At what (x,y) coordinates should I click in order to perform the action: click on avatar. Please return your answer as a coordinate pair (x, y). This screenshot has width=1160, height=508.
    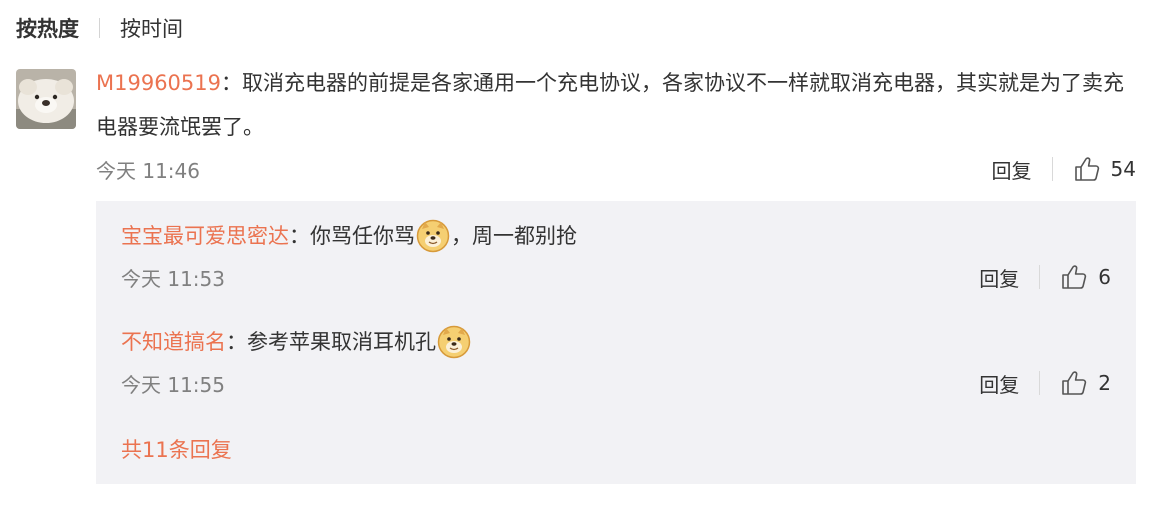
    Looking at the image, I should click on (46, 99).